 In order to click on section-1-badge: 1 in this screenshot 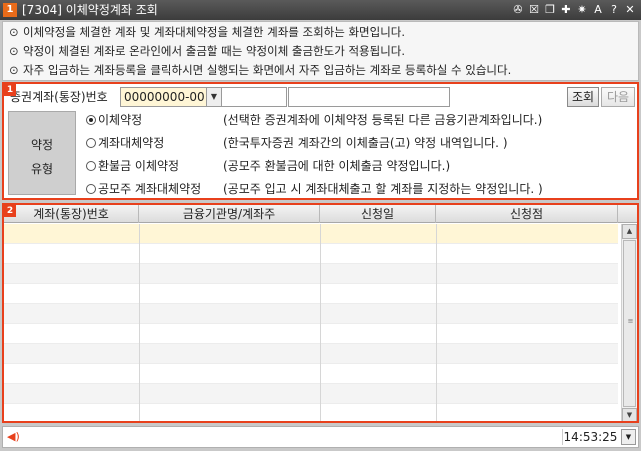, I will do `click(10, 90)`.